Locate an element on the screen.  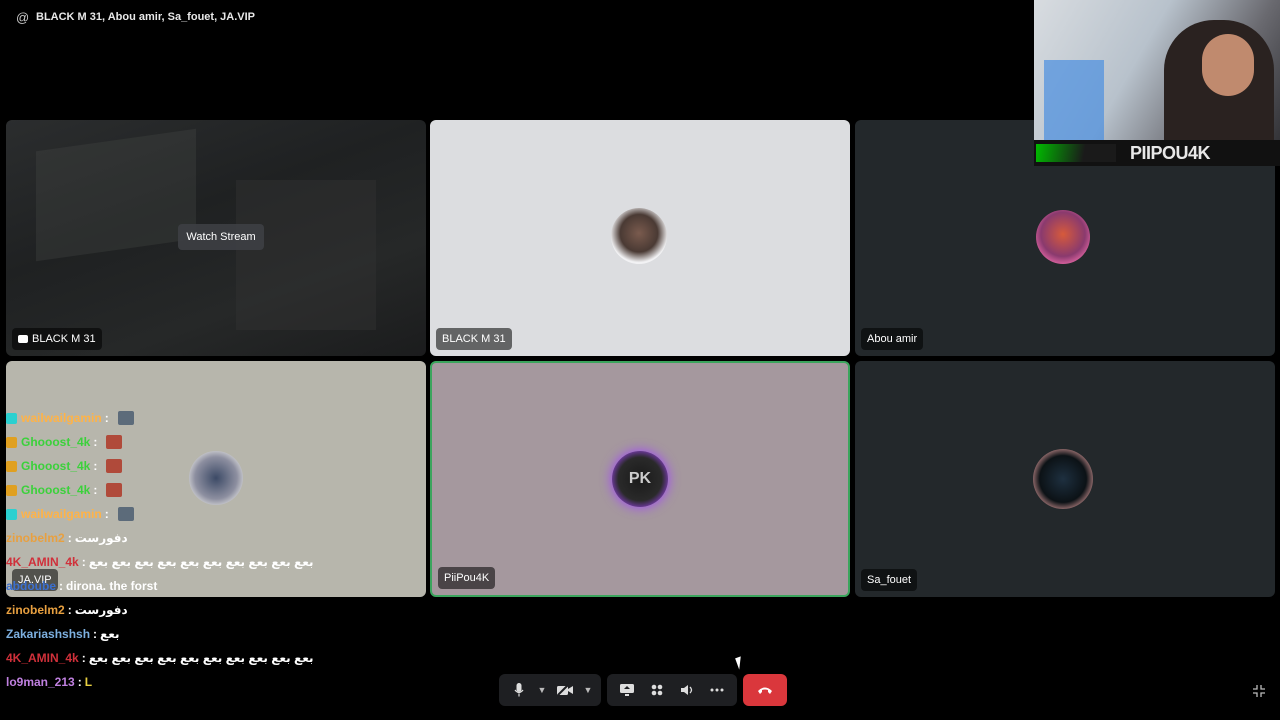
screen-share-icon is located at coordinates (627, 690).